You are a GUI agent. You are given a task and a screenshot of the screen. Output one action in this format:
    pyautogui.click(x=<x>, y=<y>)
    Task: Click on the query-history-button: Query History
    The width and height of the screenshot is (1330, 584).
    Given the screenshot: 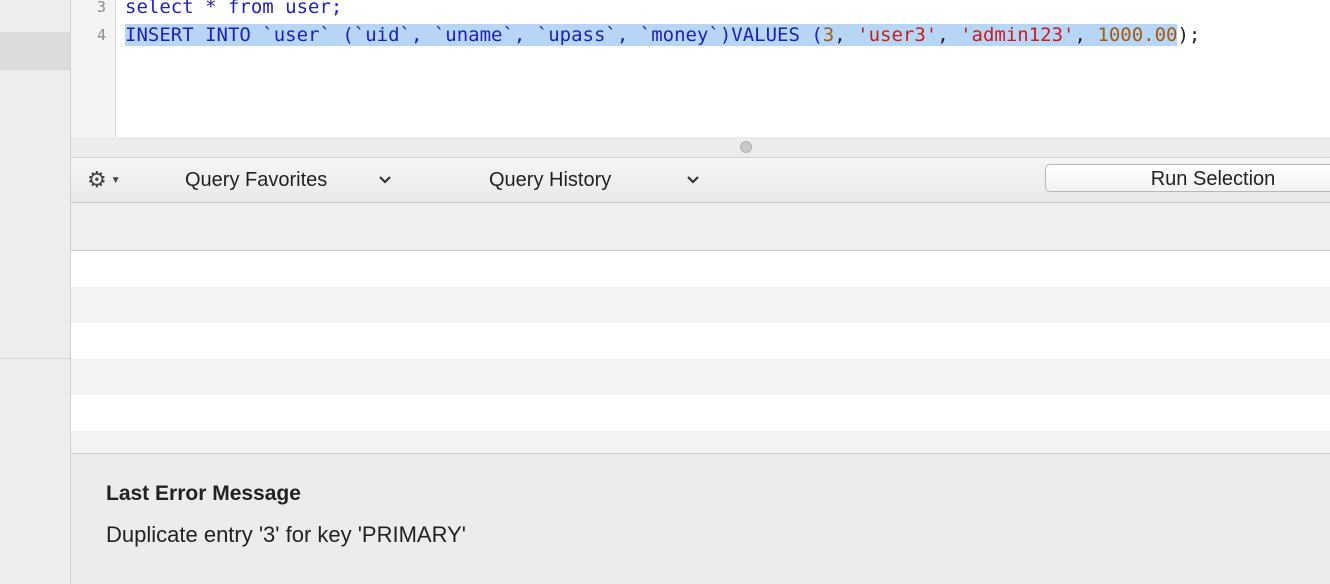 What is the action you would take?
    pyautogui.click(x=550, y=180)
    